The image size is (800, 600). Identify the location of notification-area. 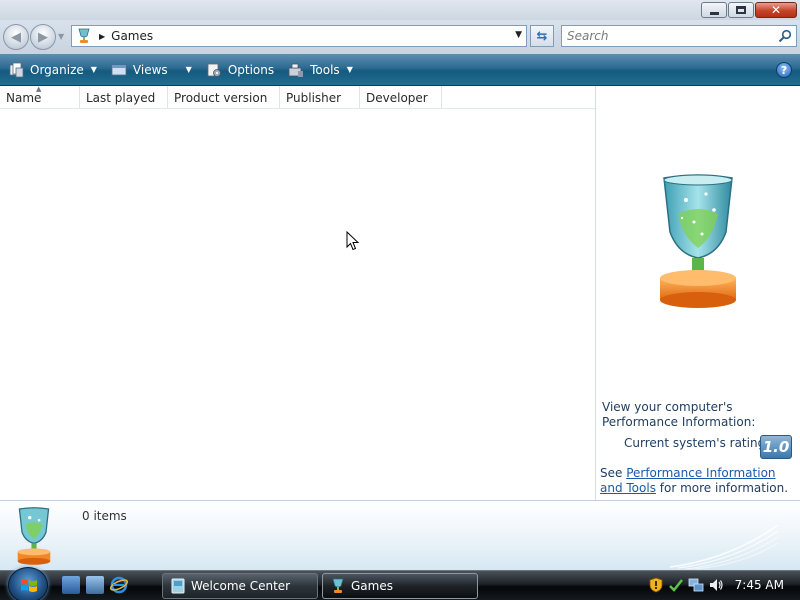
(686, 585).